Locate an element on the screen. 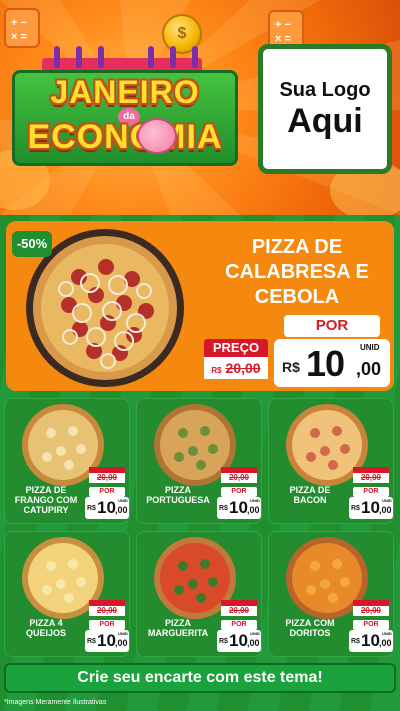 This screenshot has width=400, height=711. calendar-title: JANEIRO da ECONOMIA is located at coordinates (125, 106).